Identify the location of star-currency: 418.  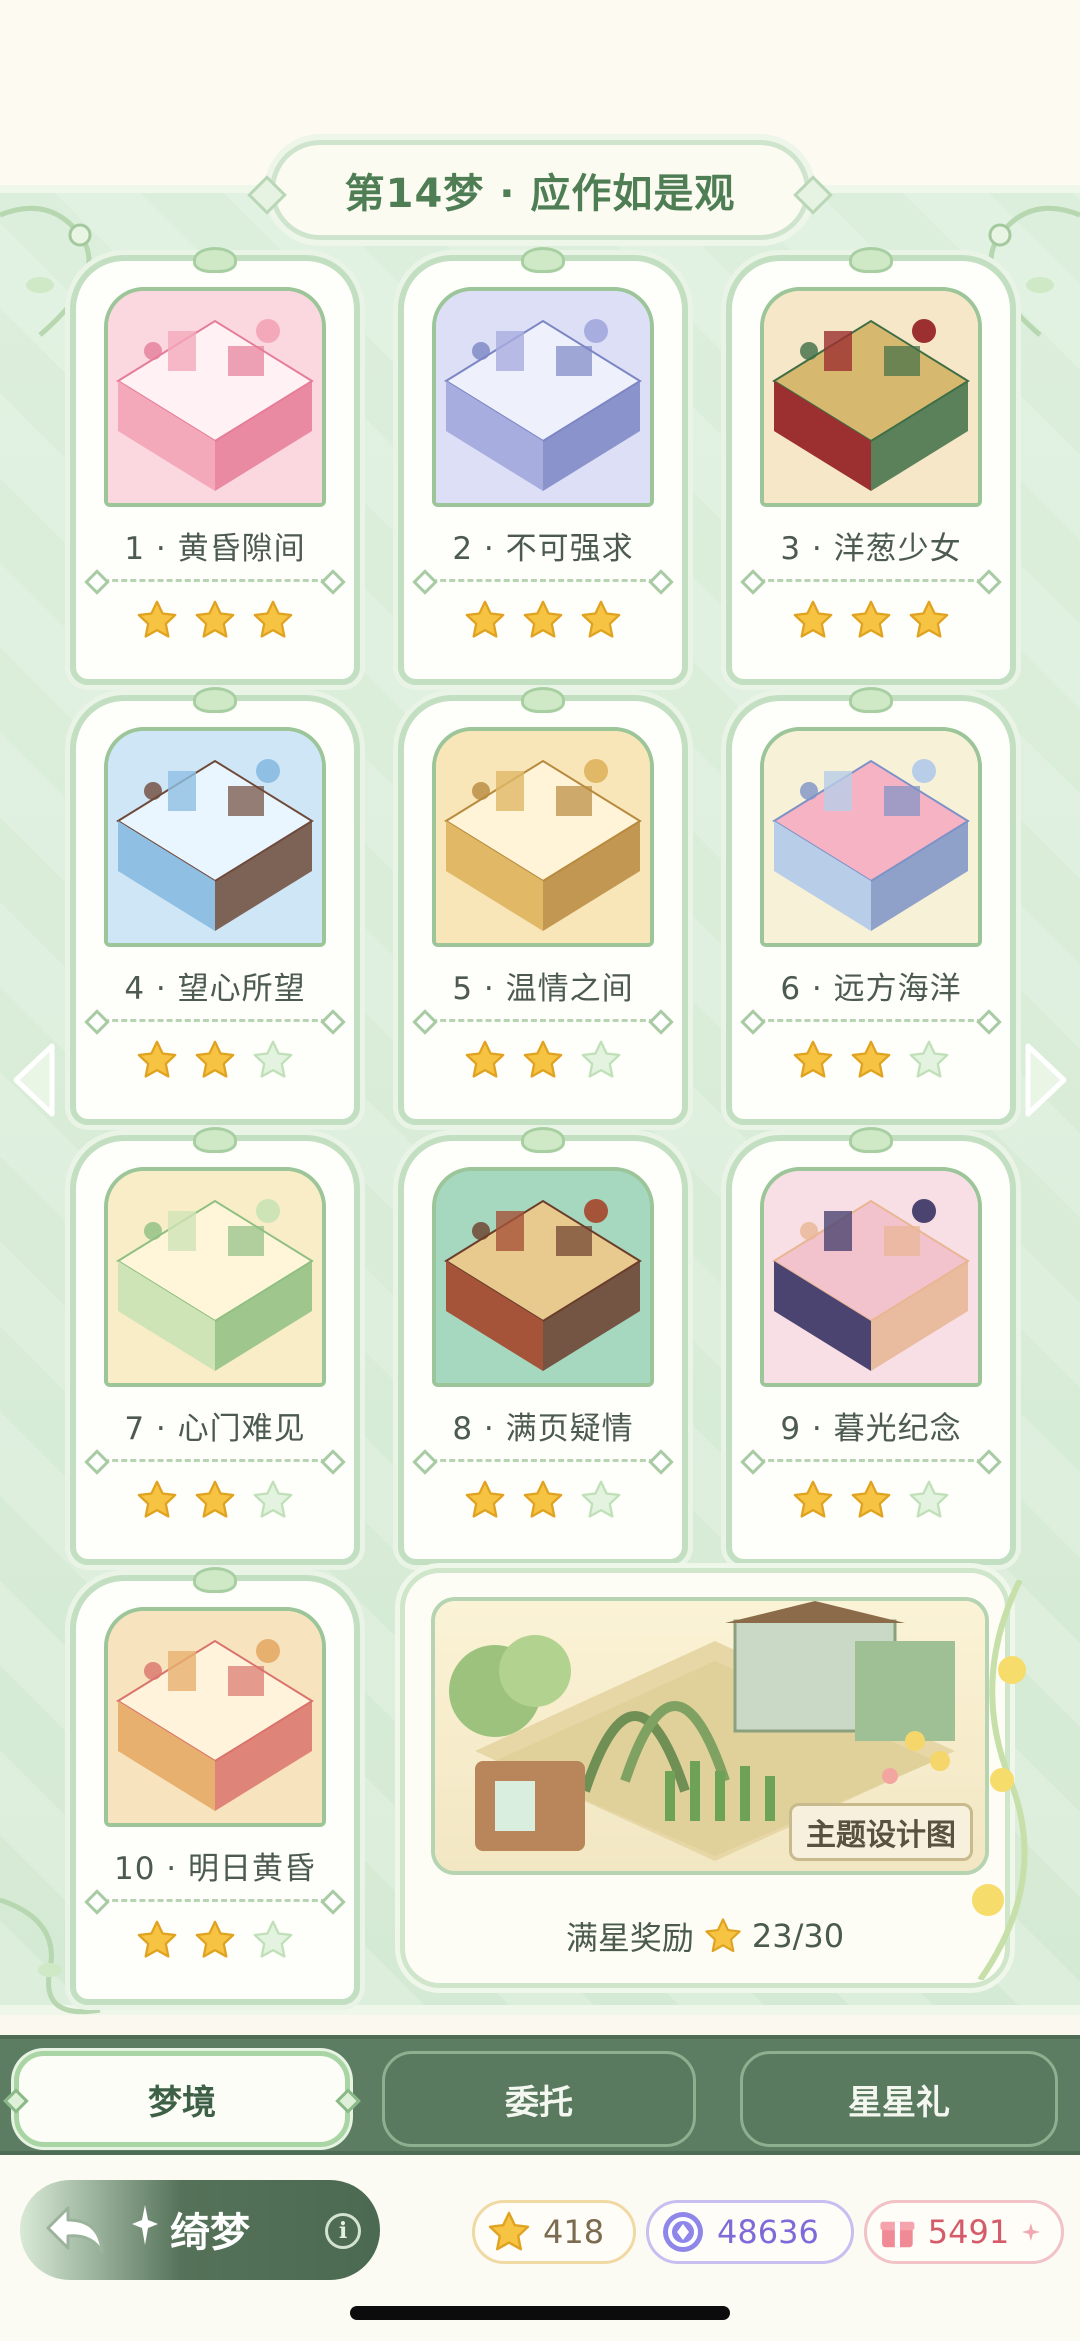
(554, 2232).